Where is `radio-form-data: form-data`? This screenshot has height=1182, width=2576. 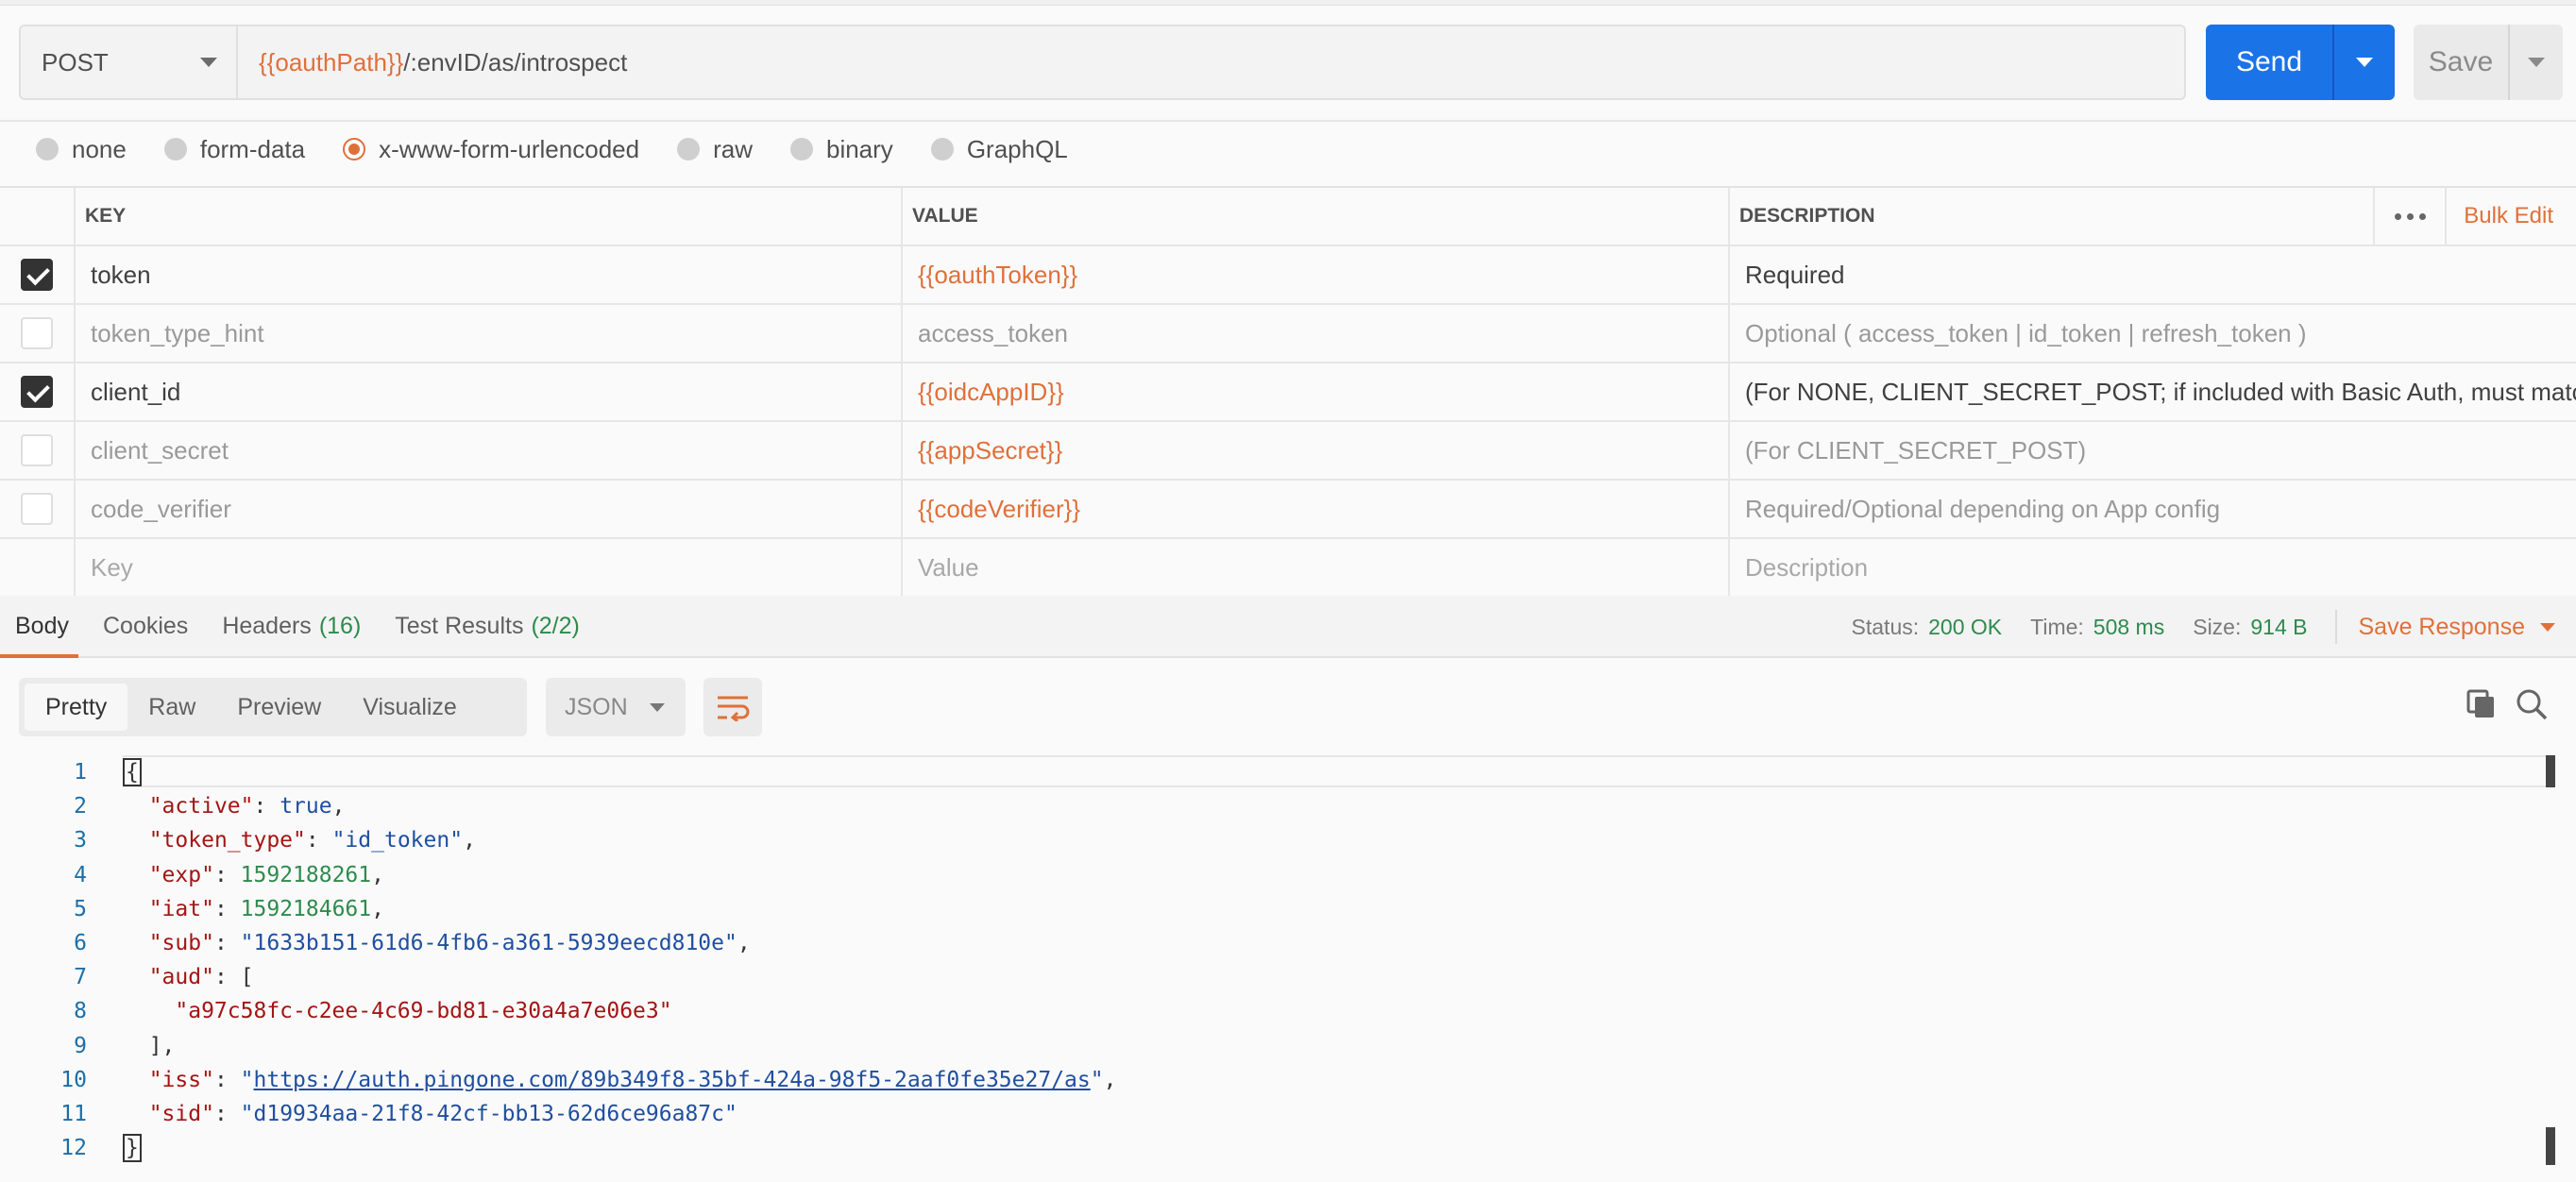
radio-form-data: form-data is located at coordinates (234, 149).